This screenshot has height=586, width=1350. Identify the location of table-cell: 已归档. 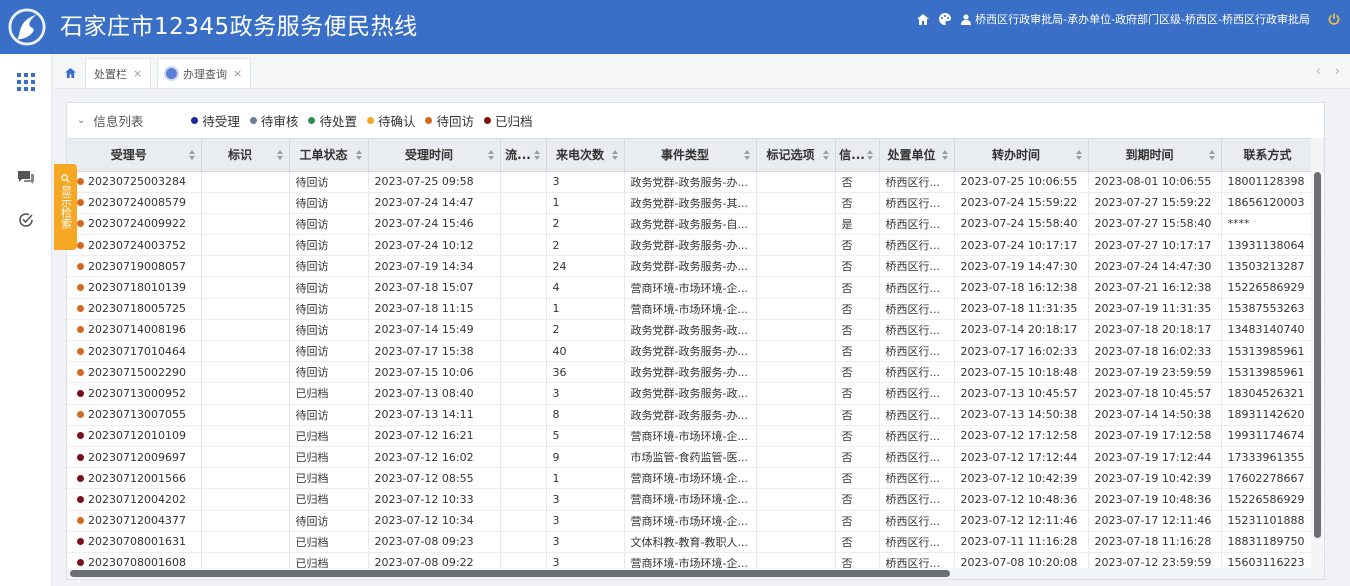
(329, 436).